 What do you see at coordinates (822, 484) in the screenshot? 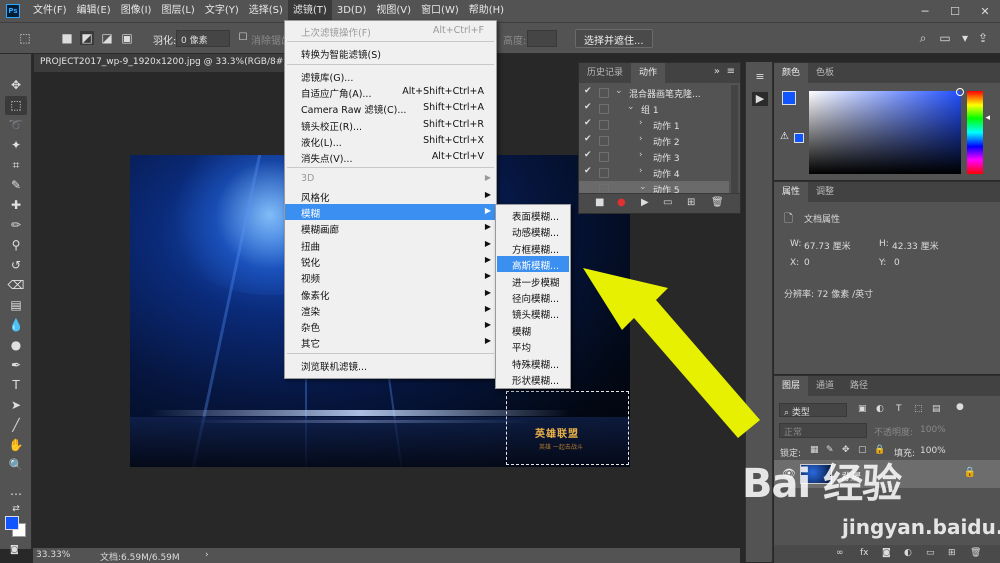
I see `watermark-brand: Bai 经验` at bounding box center [822, 484].